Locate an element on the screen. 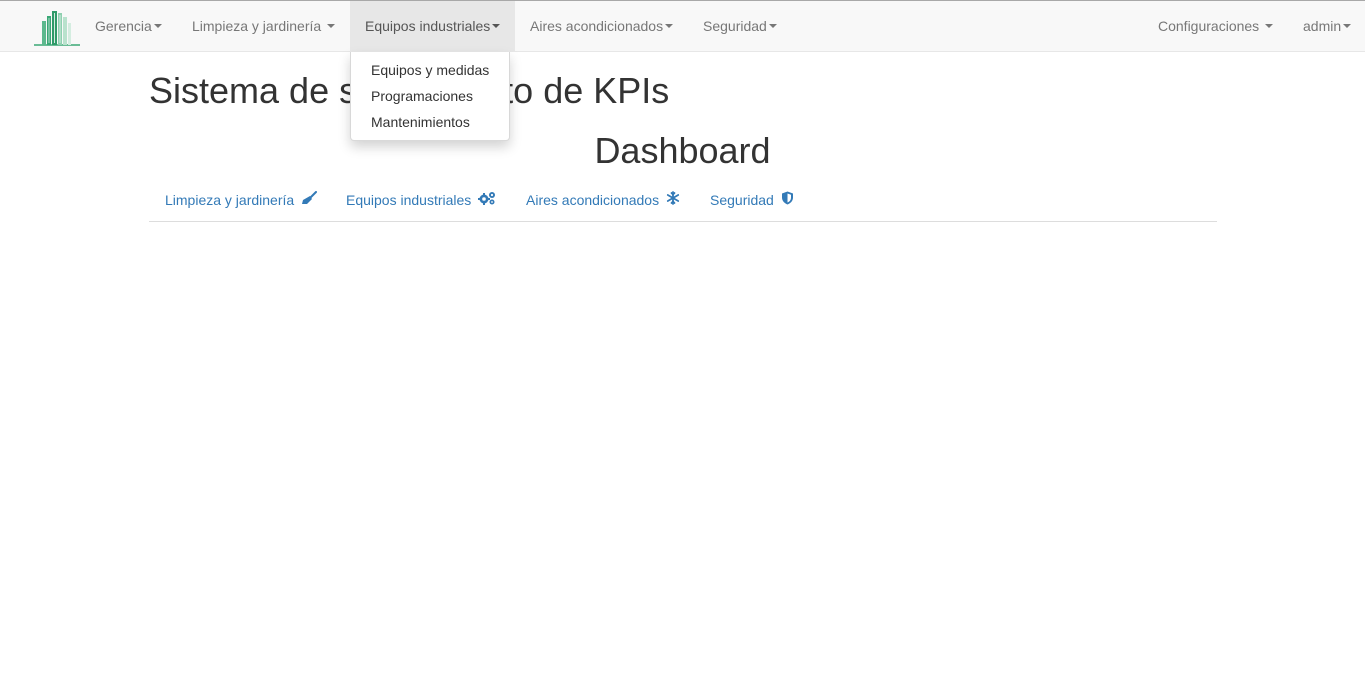 The height and width of the screenshot is (673, 1365). nav-admin: admin is located at coordinates (1327, 26).